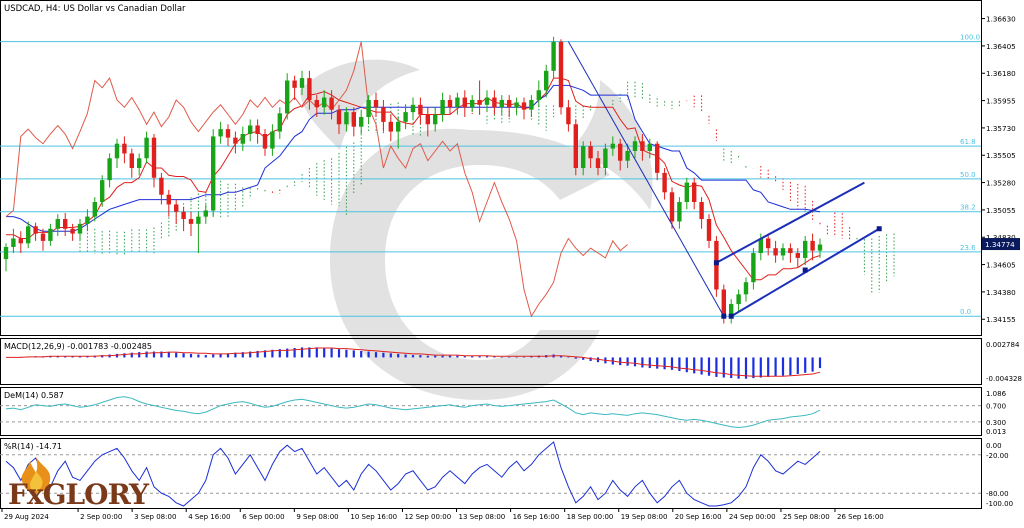  Describe the element at coordinates (1001, 183) in the screenshot. I see `price-tick-label: 1.35280` at that location.